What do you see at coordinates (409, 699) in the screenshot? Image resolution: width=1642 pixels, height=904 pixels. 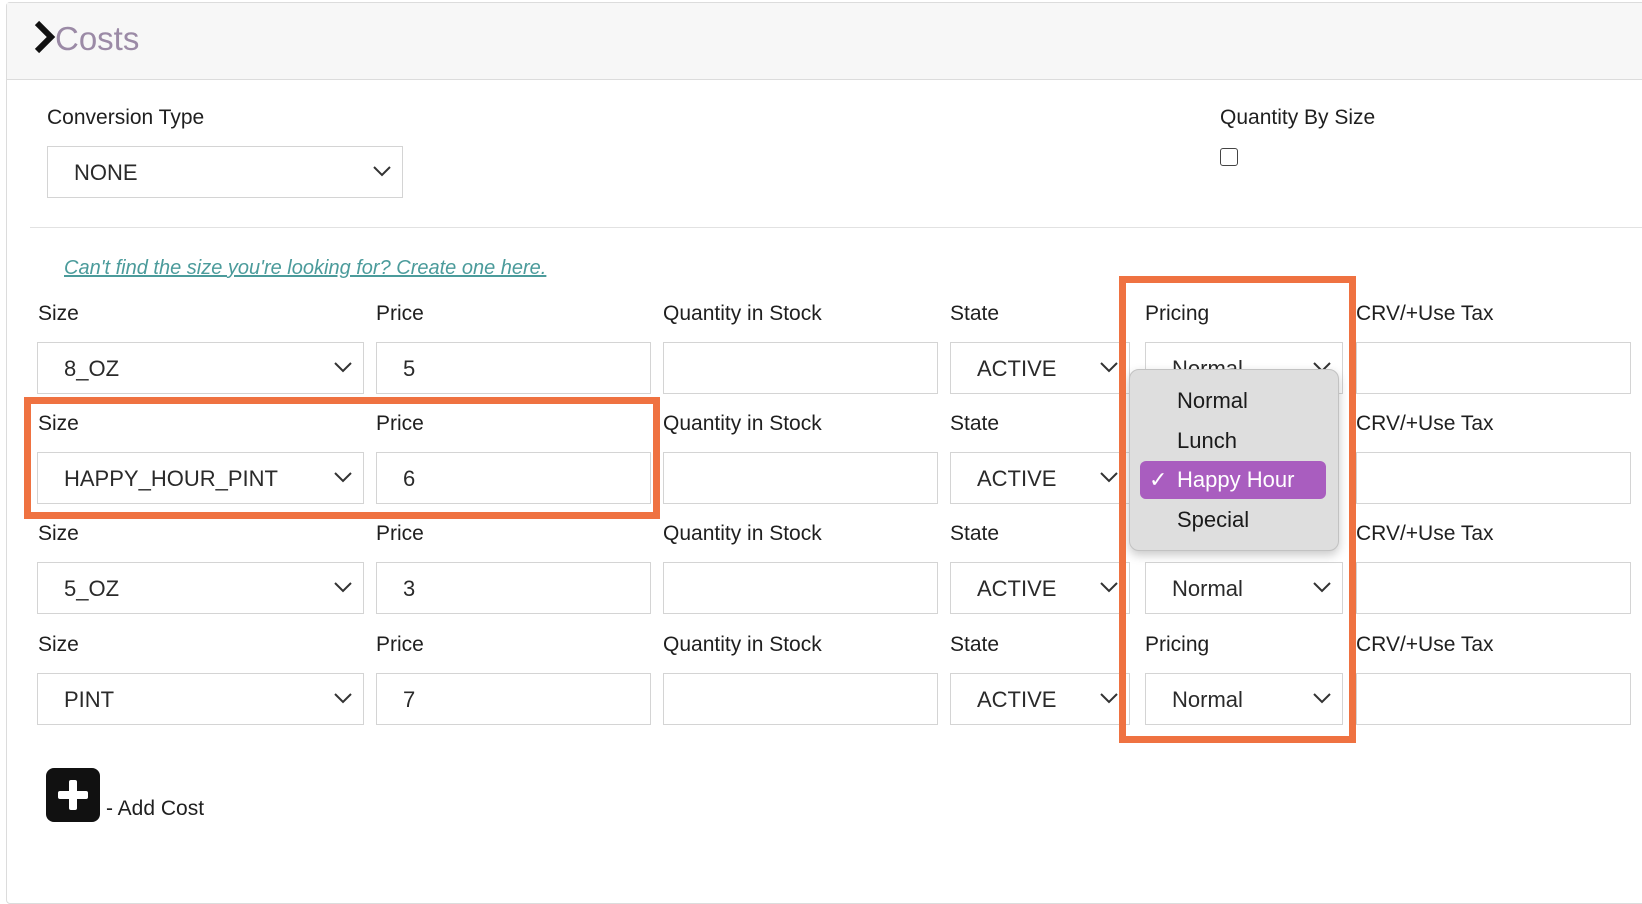 I see `price-value: 7` at bounding box center [409, 699].